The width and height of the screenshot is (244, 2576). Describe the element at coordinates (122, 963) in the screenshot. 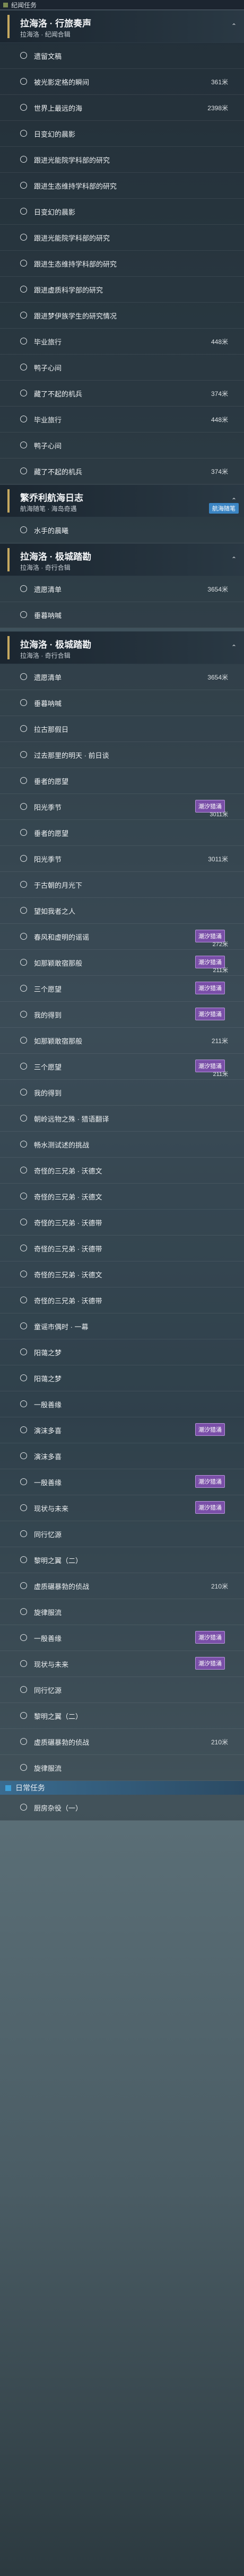

I see `quest-item: 如那颖敢宿那般 潮汐猎涌 211米` at that location.